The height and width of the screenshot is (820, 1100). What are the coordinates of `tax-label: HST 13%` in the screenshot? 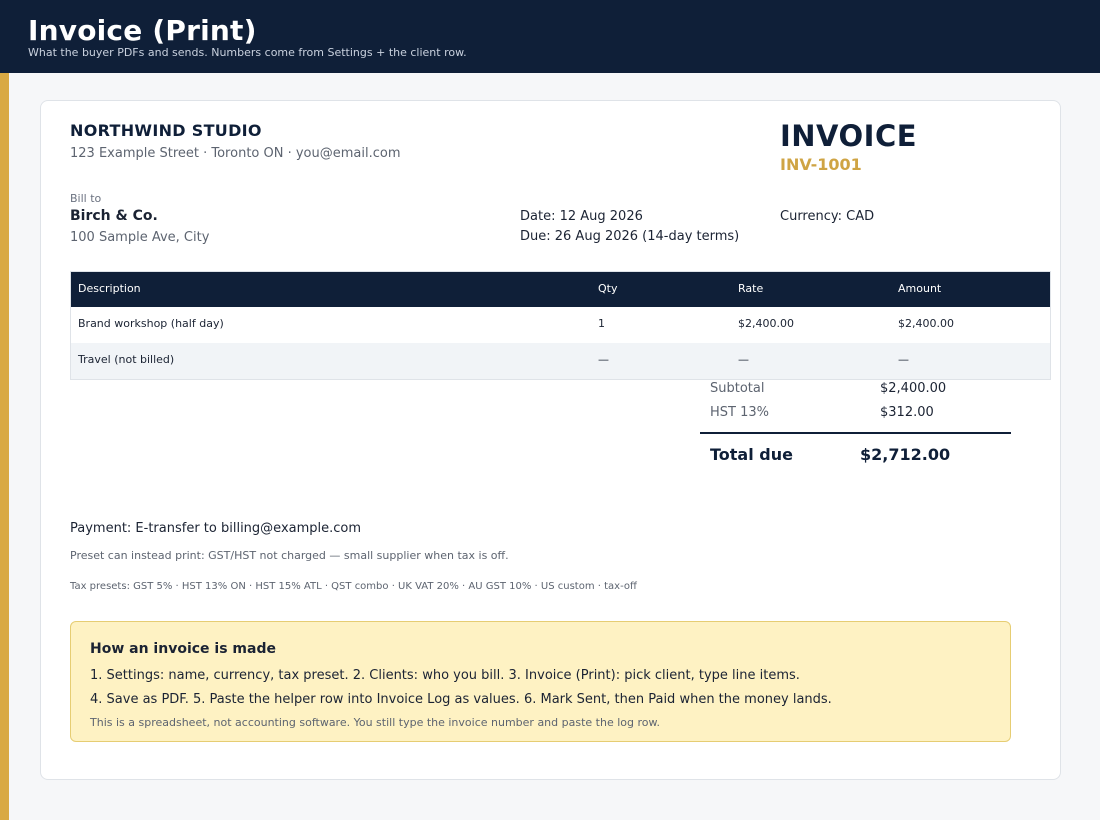 It's located at (739, 412).